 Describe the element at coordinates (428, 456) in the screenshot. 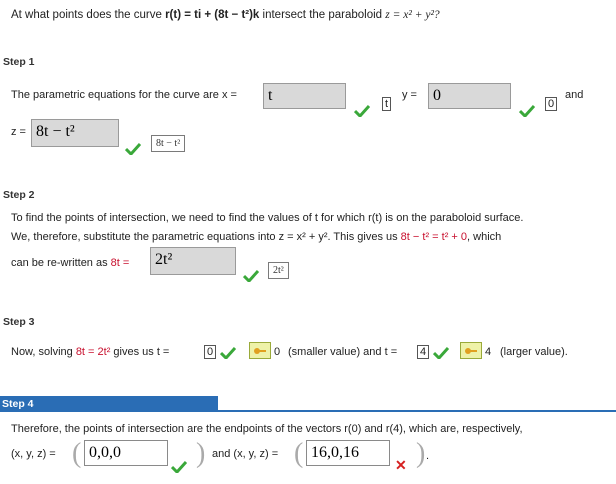

I see `period: .` at that location.